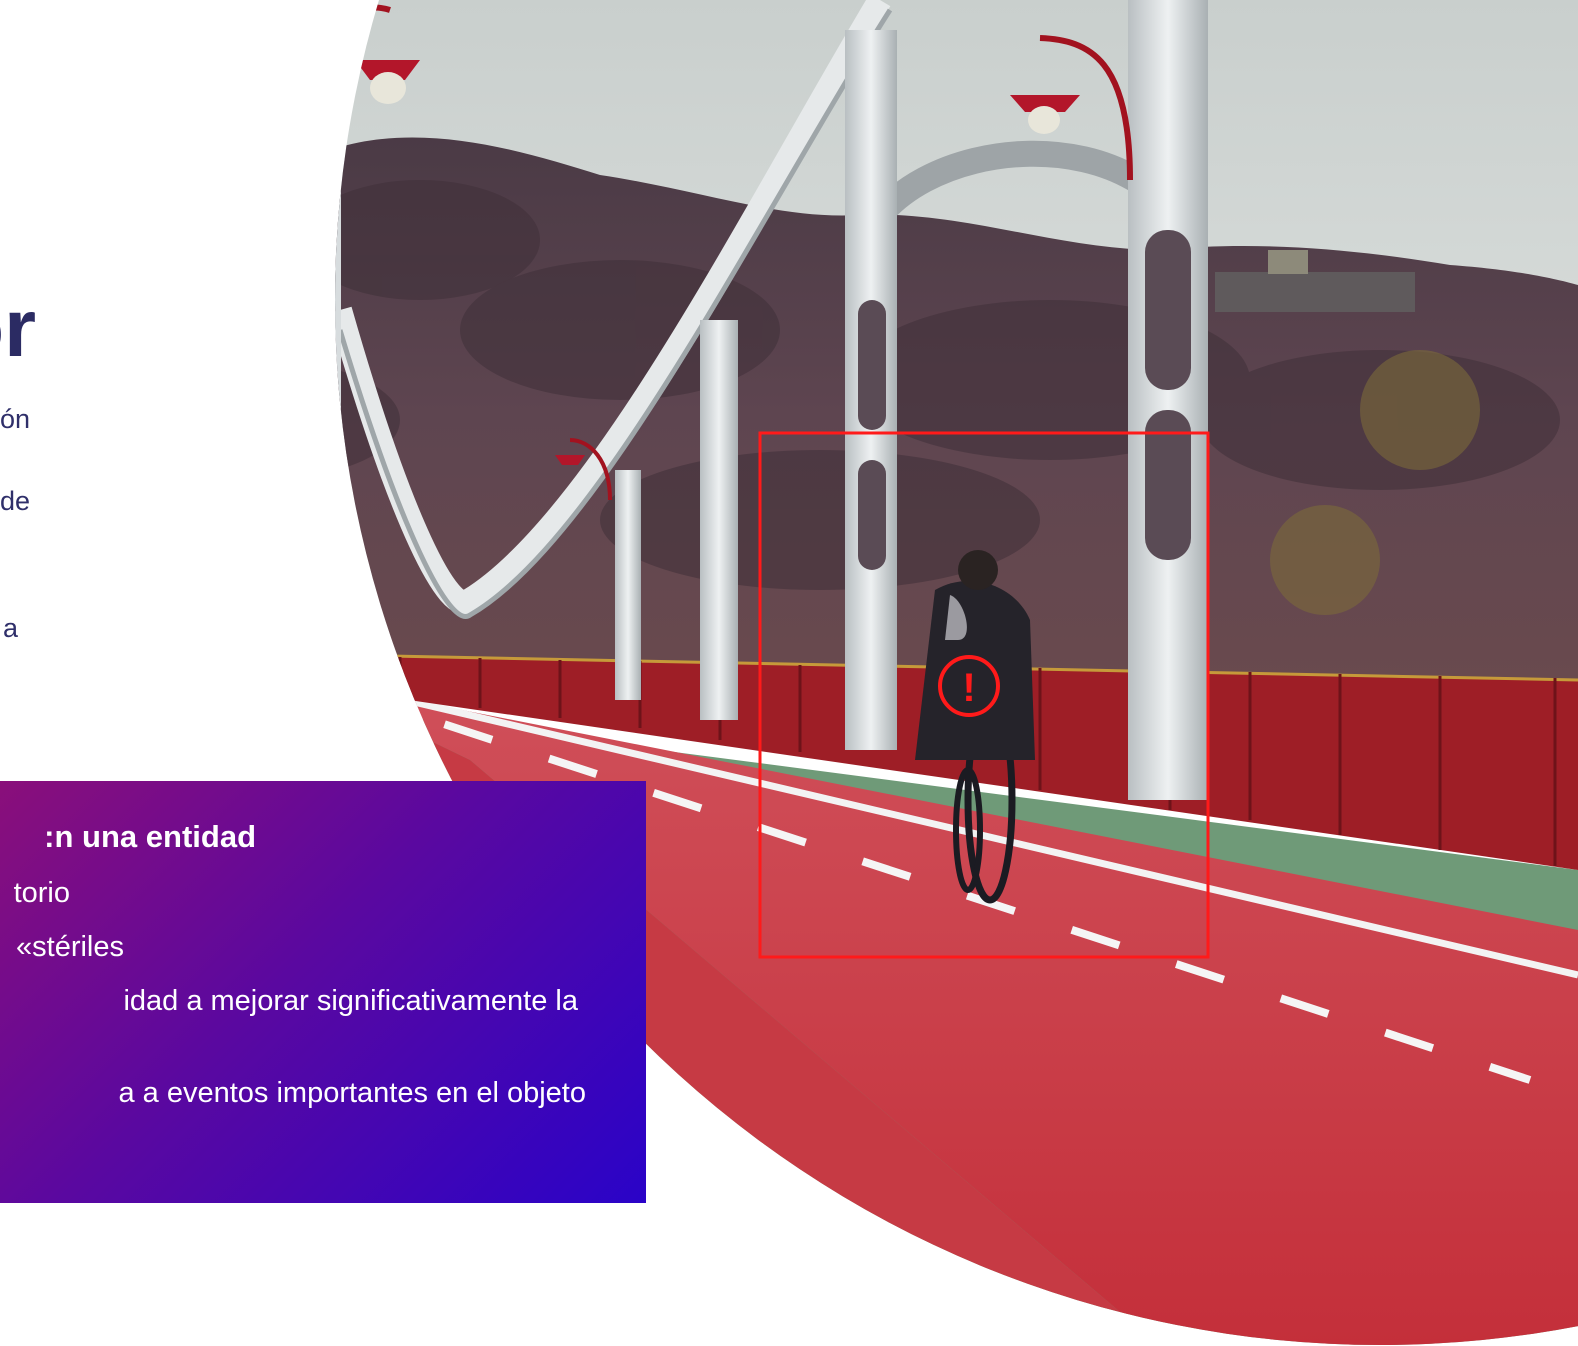  Describe the element at coordinates (1315, 292) in the screenshot. I see `hill-building` at that location.